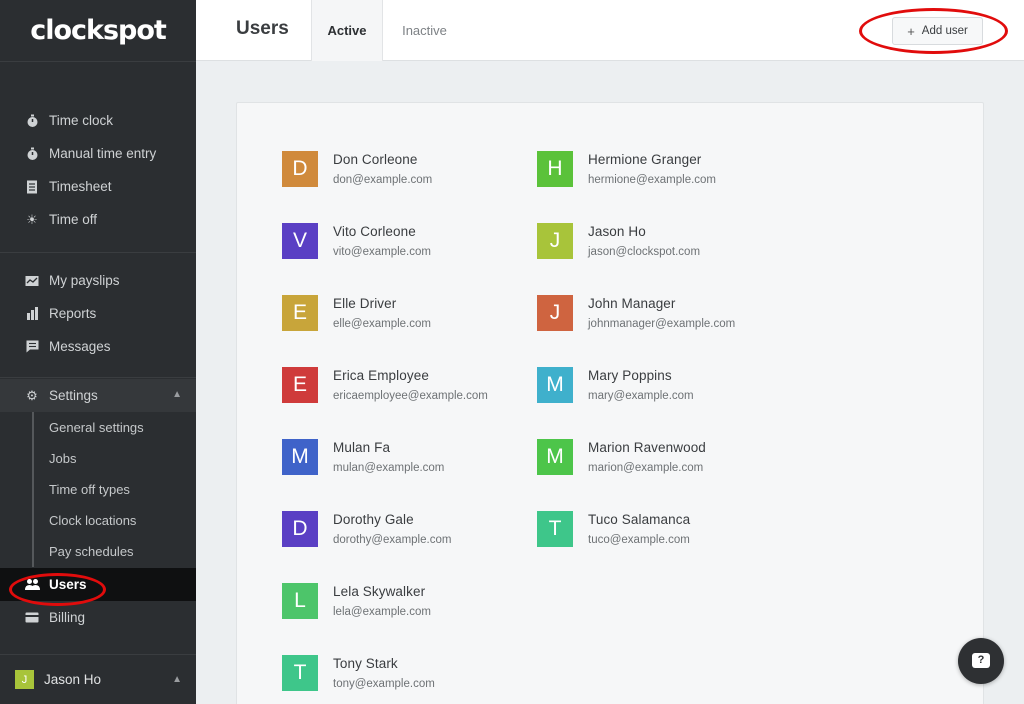 The width and height of the screenshot is (1024, 704). Describe the element at coordinates (641, 396) in the screenshot. I see `user-email: mary@example.com` at that location.